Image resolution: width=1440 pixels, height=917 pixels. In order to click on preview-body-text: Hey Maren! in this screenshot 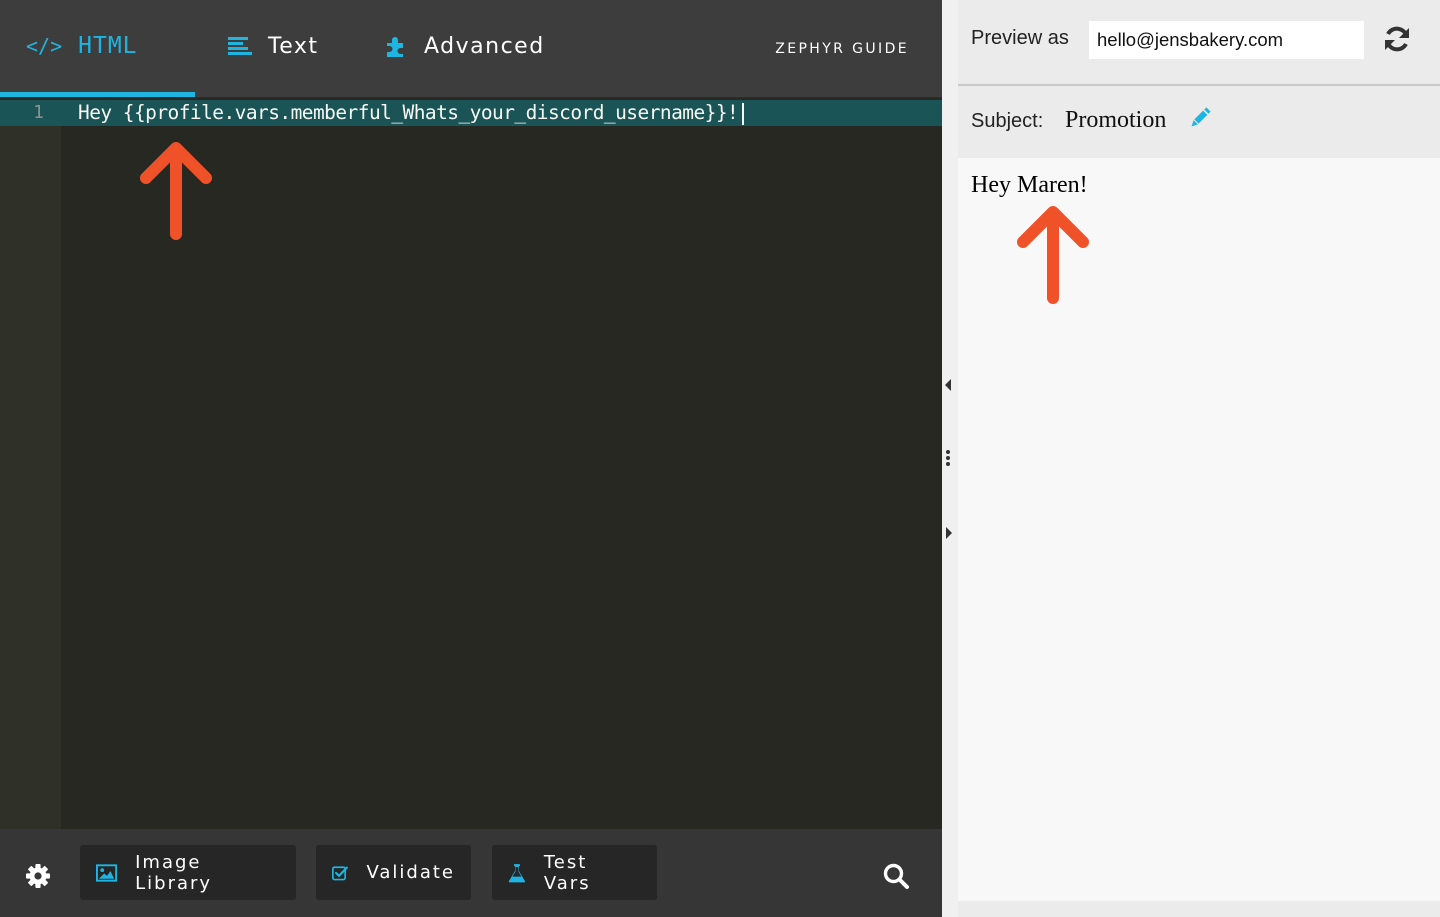, I will do `click(1029, 185)`.